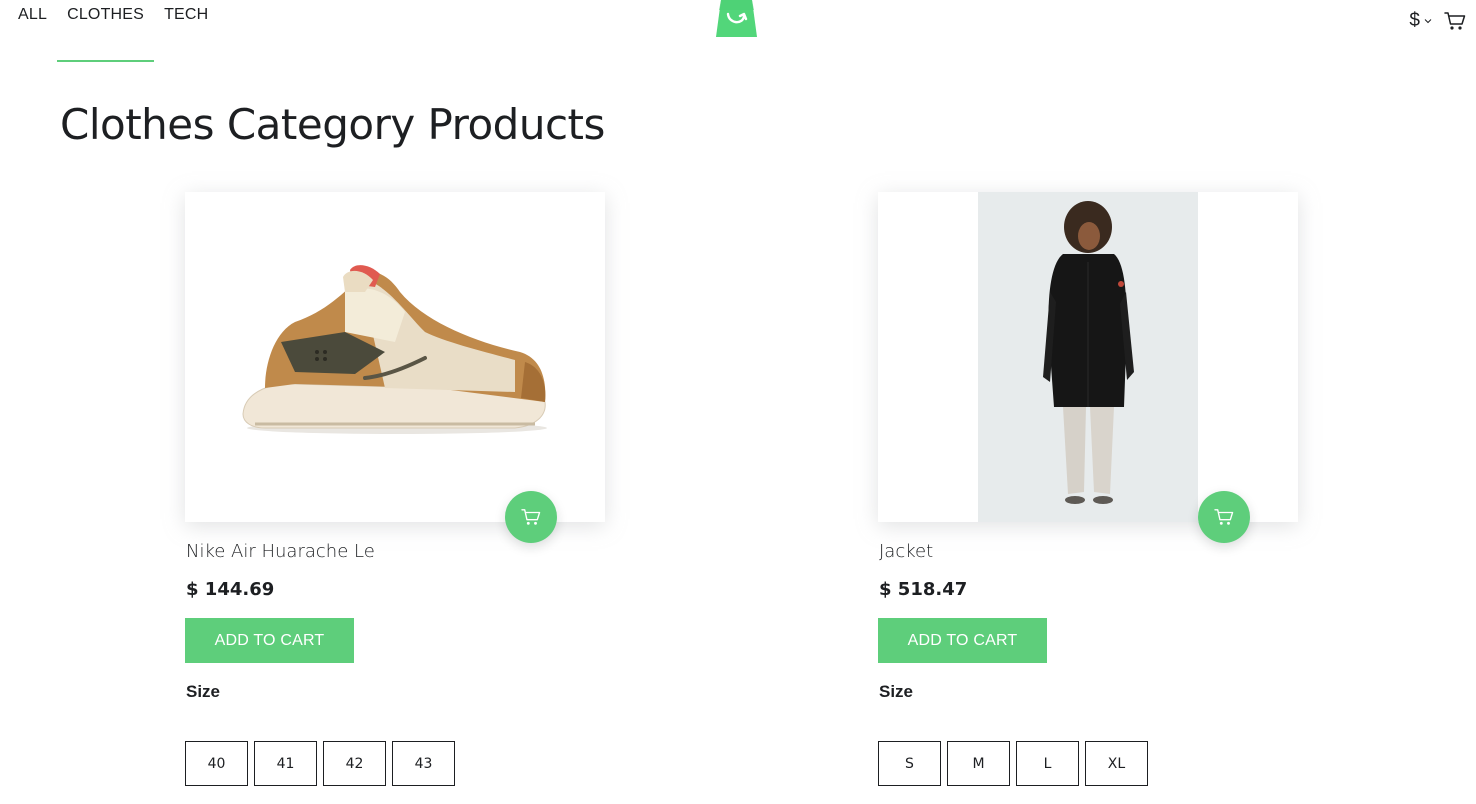  Describe the element at coordinates (1116, 763) in the screenshot. I see `size-option: XL` at that location.